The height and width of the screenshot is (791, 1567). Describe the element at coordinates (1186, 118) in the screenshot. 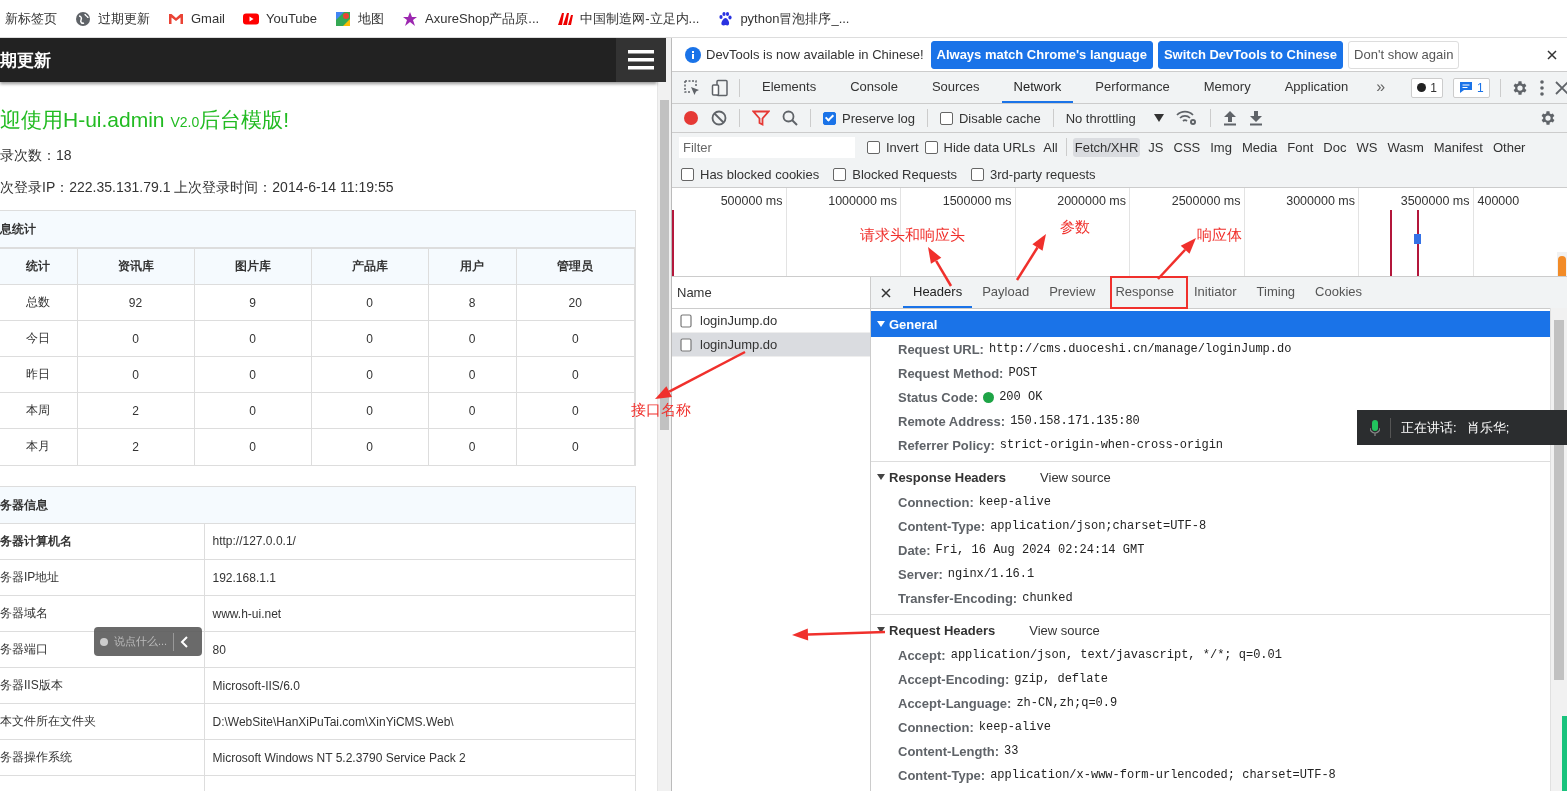

I see `wifi-gear-icon` at that location.